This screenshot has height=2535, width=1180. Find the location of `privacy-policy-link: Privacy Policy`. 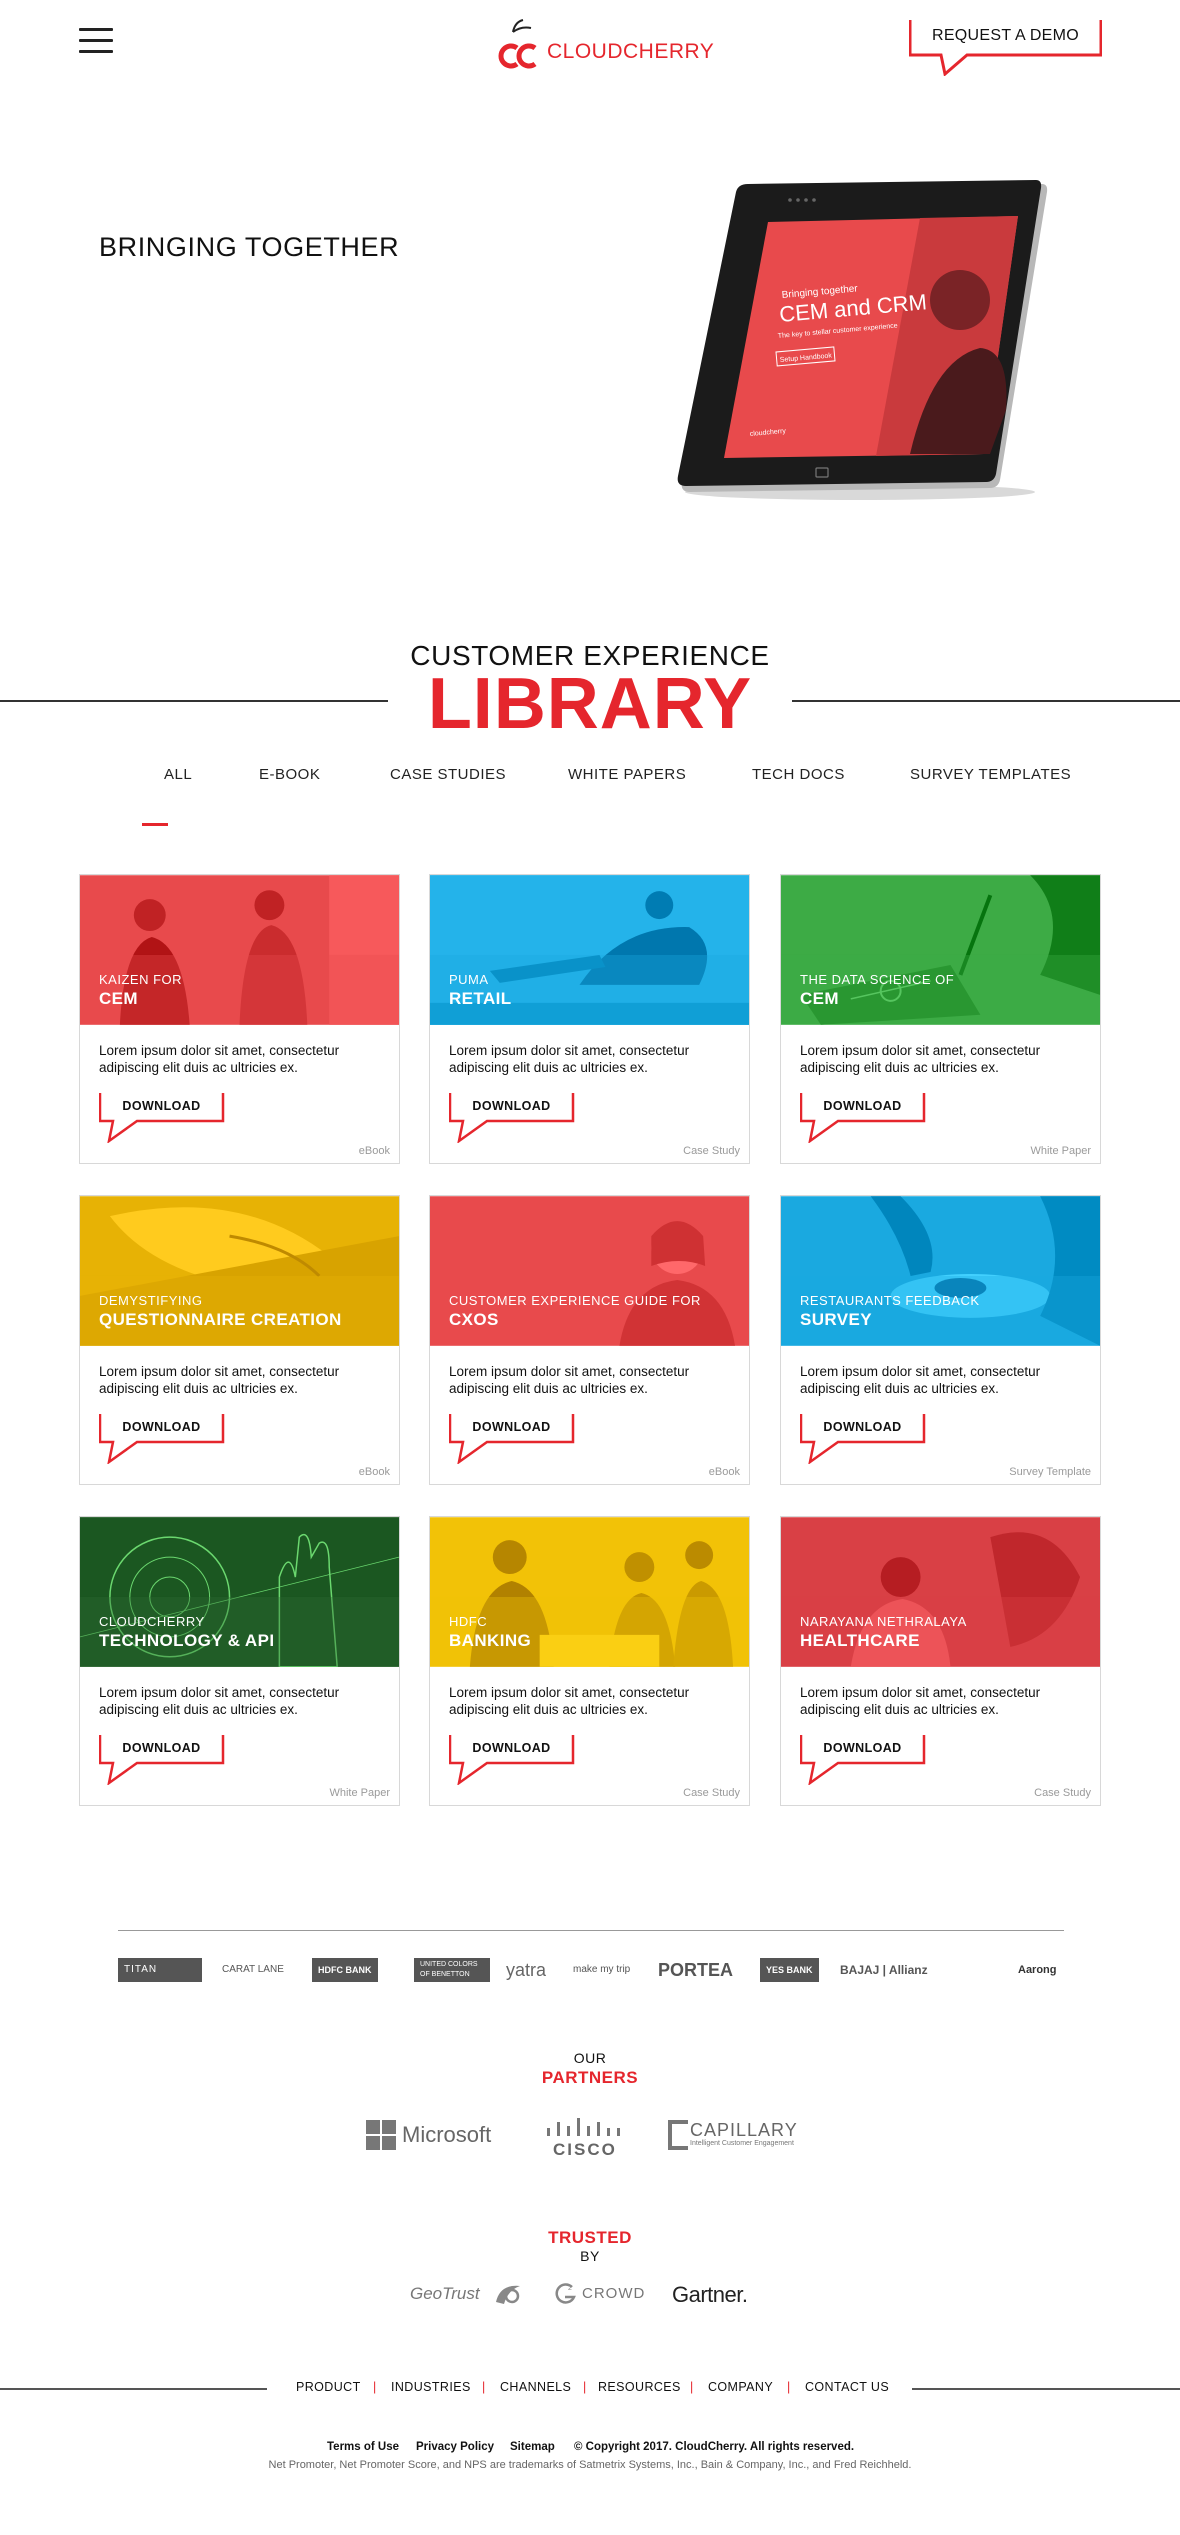

privacy-policy-link: Privacy Policy is located at coordinates (455, 2447).